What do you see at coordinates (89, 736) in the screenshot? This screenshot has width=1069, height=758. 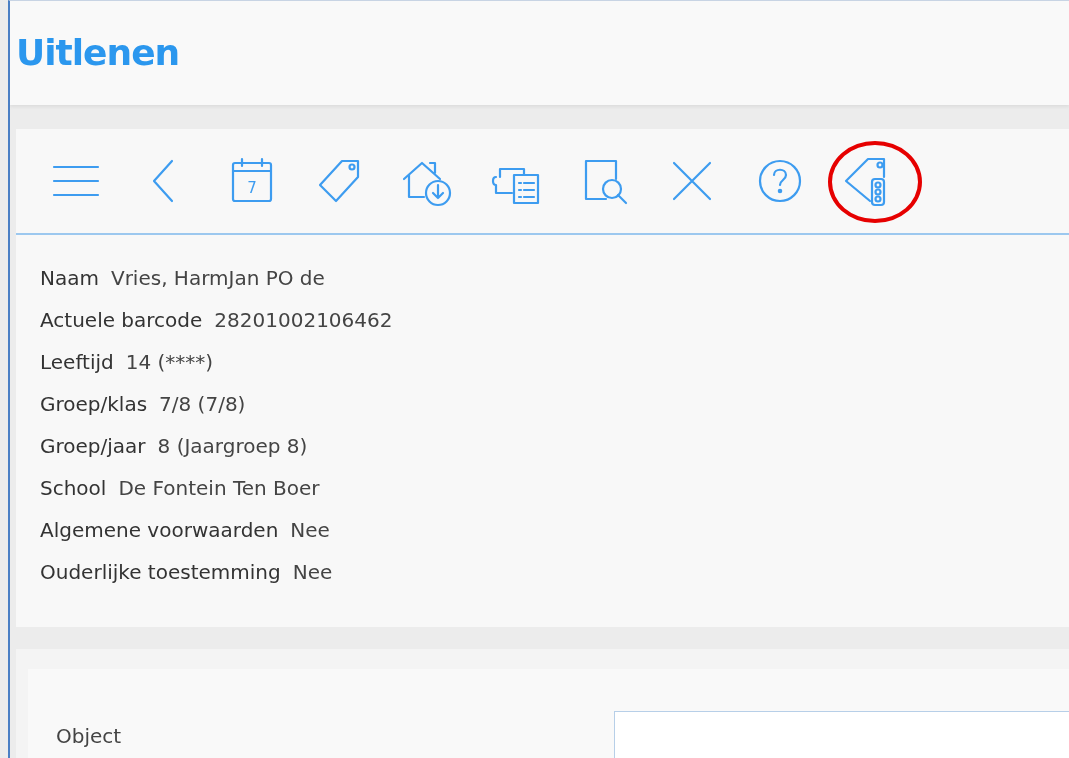 I see `field-label: Object` at bounding box center [89, 736].